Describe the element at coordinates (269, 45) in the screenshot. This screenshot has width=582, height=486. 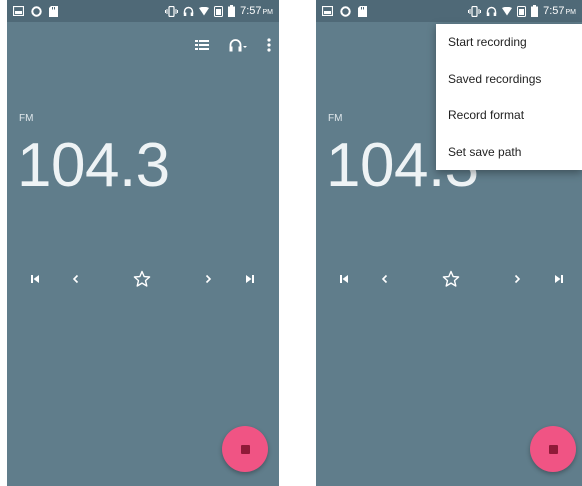
I see `overflow-menu-icon` at that location.